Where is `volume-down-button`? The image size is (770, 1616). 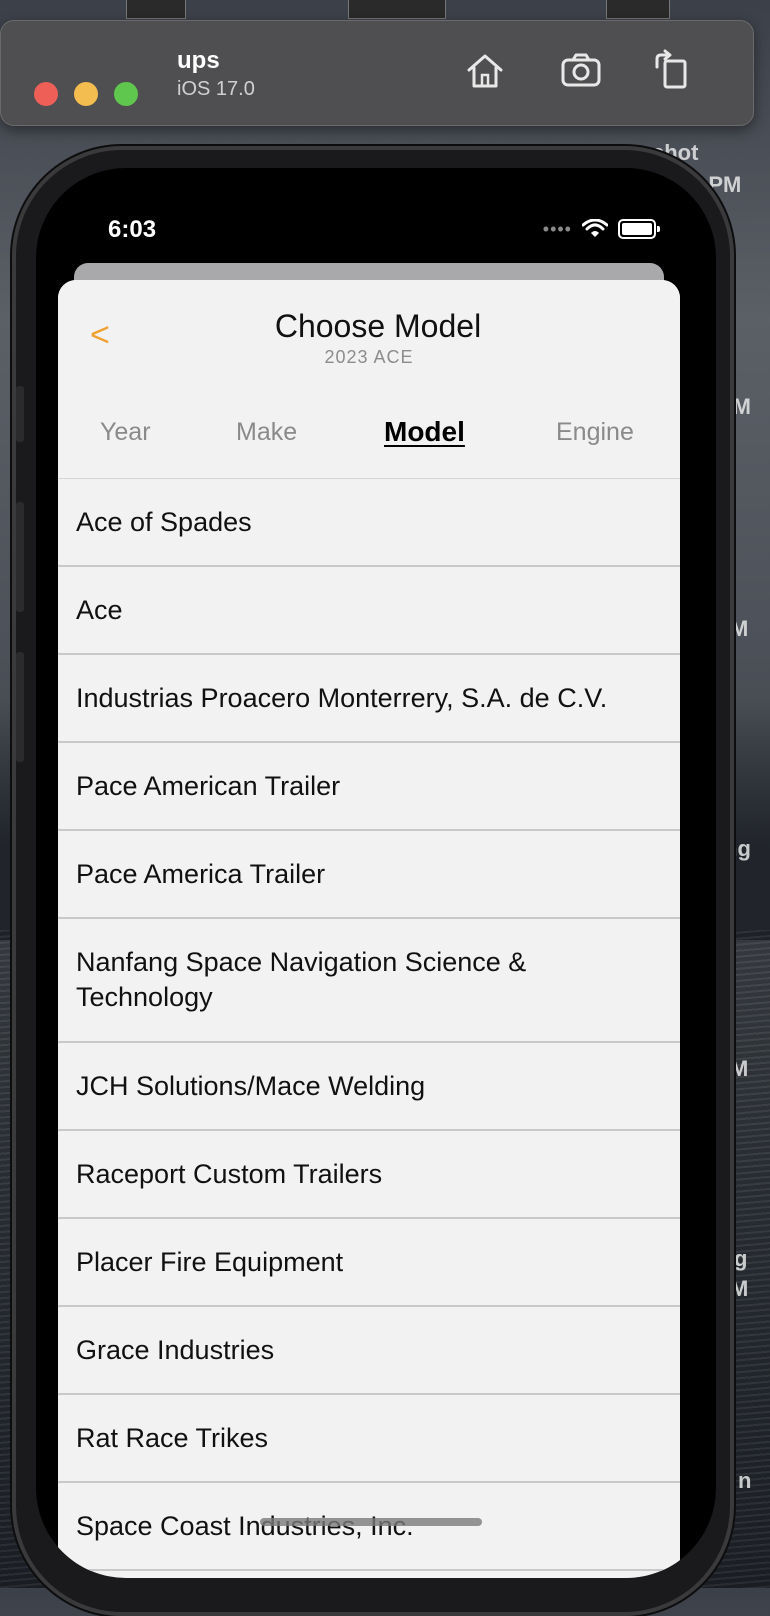
volume-down-button is located at coordinates (20, 707).